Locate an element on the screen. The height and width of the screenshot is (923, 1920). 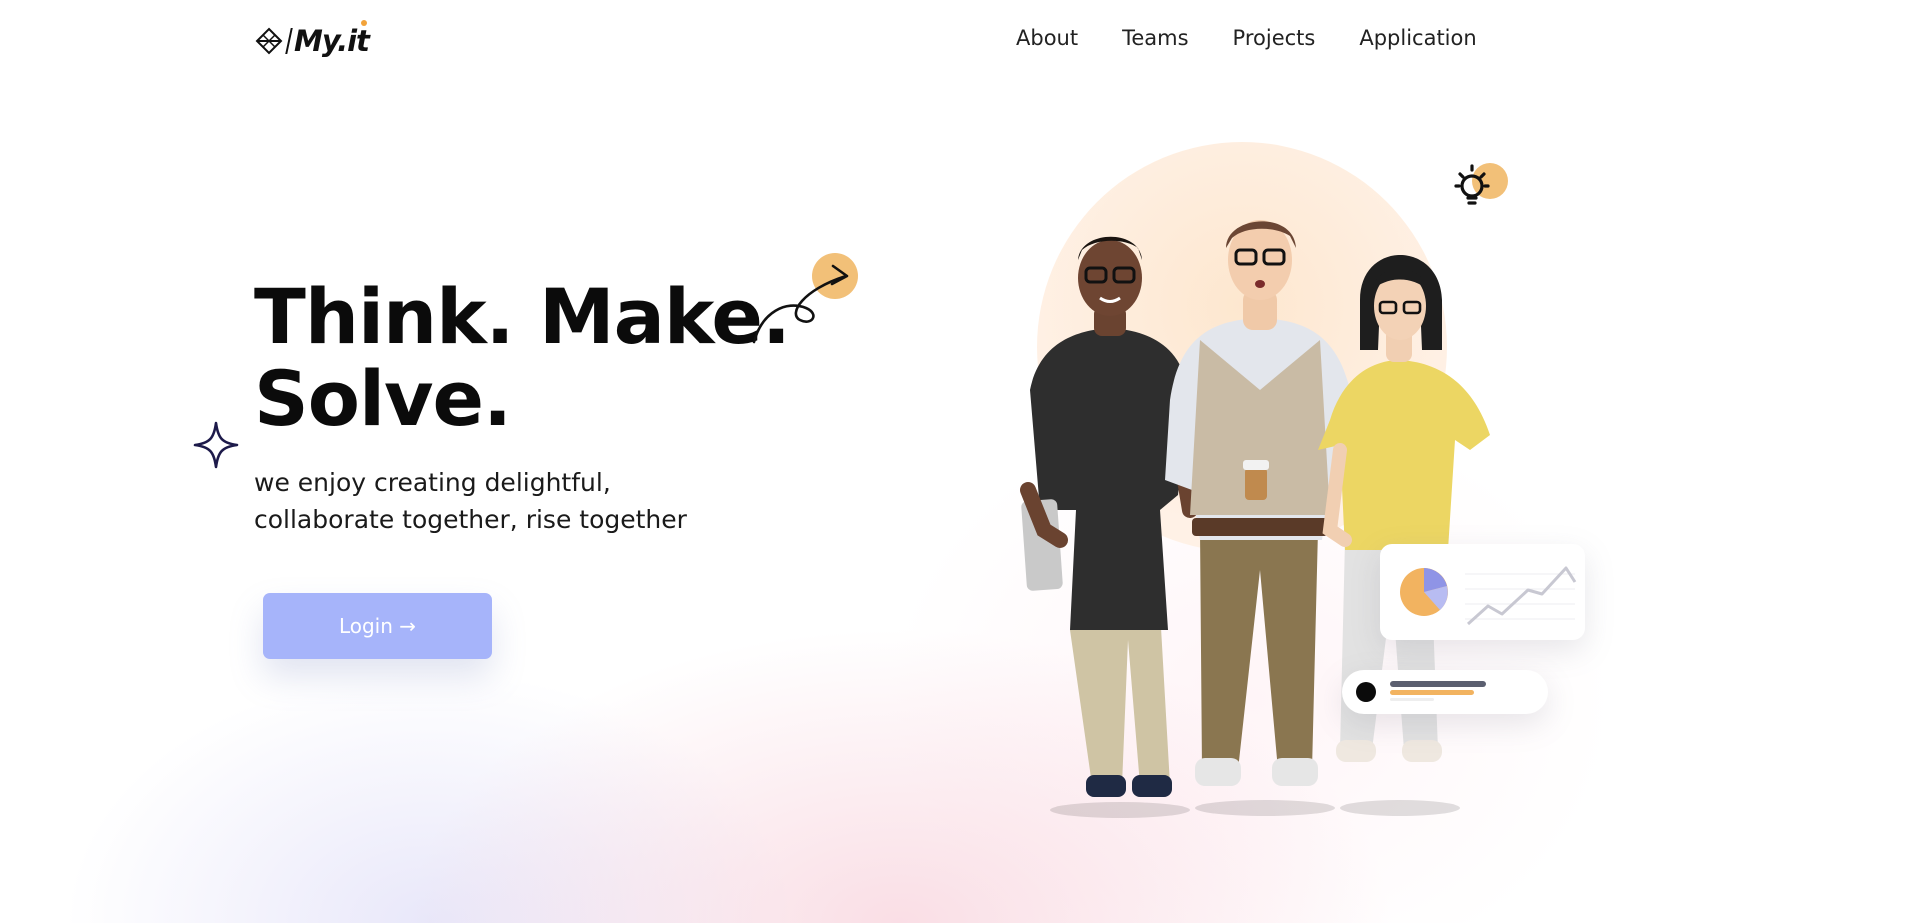
arrow-doodle-icon is located at coordinates (805, 298).